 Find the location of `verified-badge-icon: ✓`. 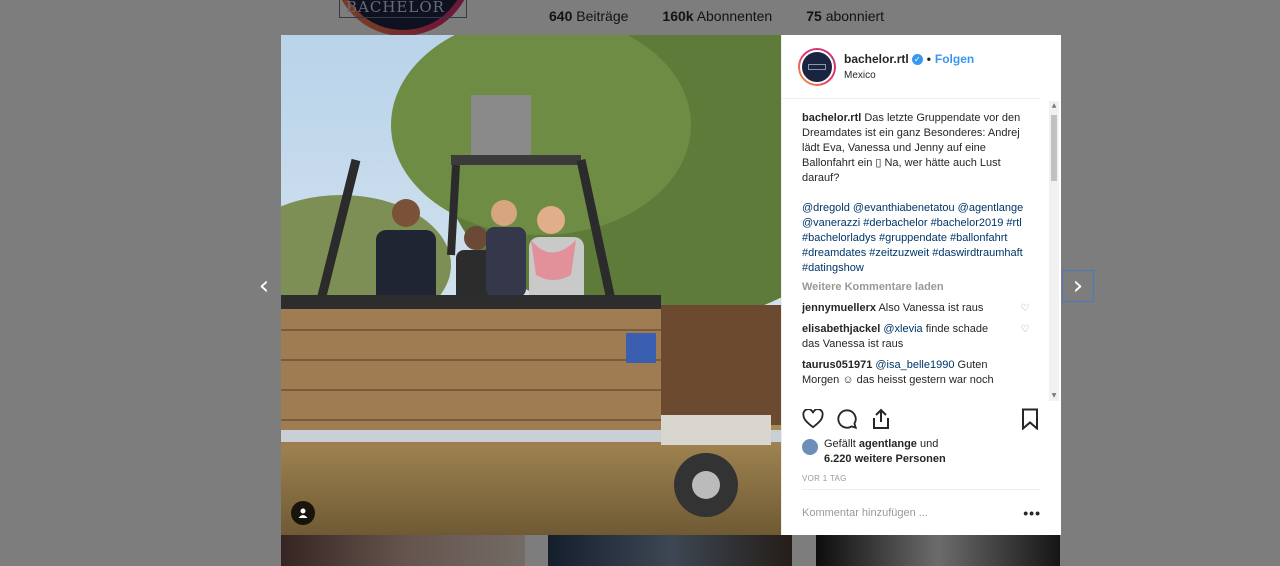

verified-badge-icon: ✓ is located at coordinates (917, 59).